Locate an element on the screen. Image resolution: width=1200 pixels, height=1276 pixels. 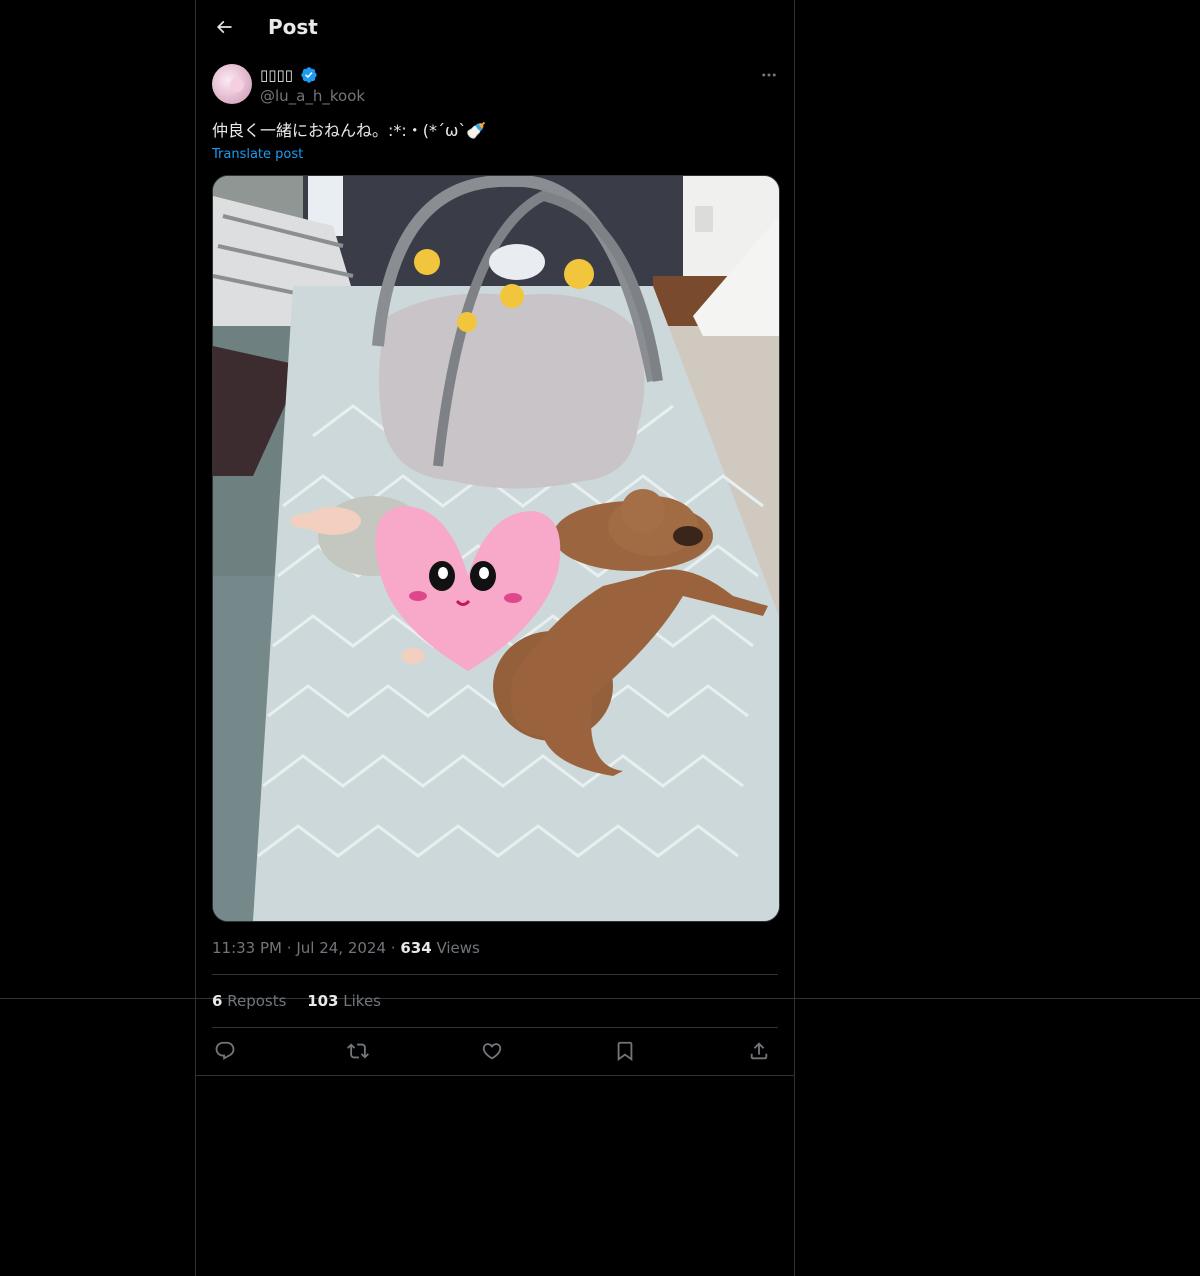
bookmark-icon is located at coordinates (625, 1051).